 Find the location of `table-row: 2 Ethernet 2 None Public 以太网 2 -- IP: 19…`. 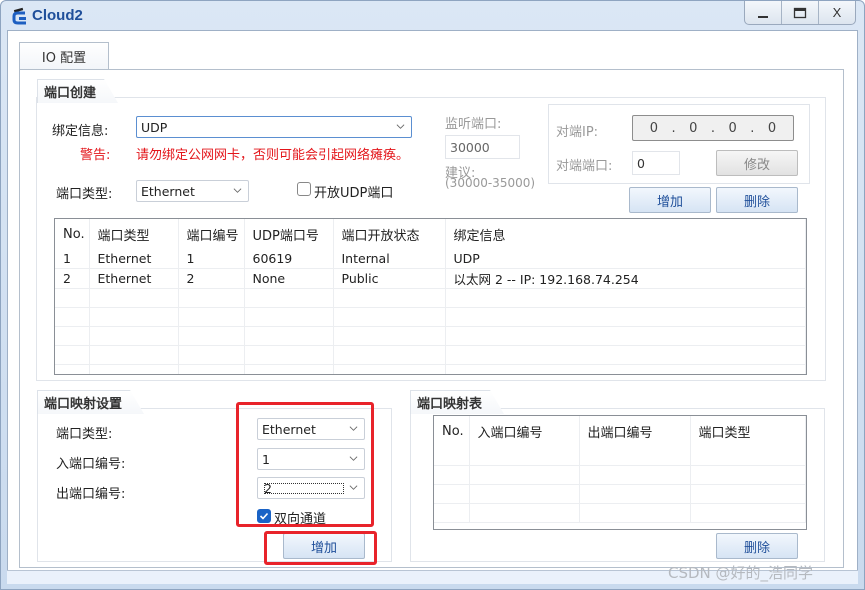

table-row: 2 Ethernet 2 None Public 以太网 2 -- IP: 19… is located at coordinates (430, 278).